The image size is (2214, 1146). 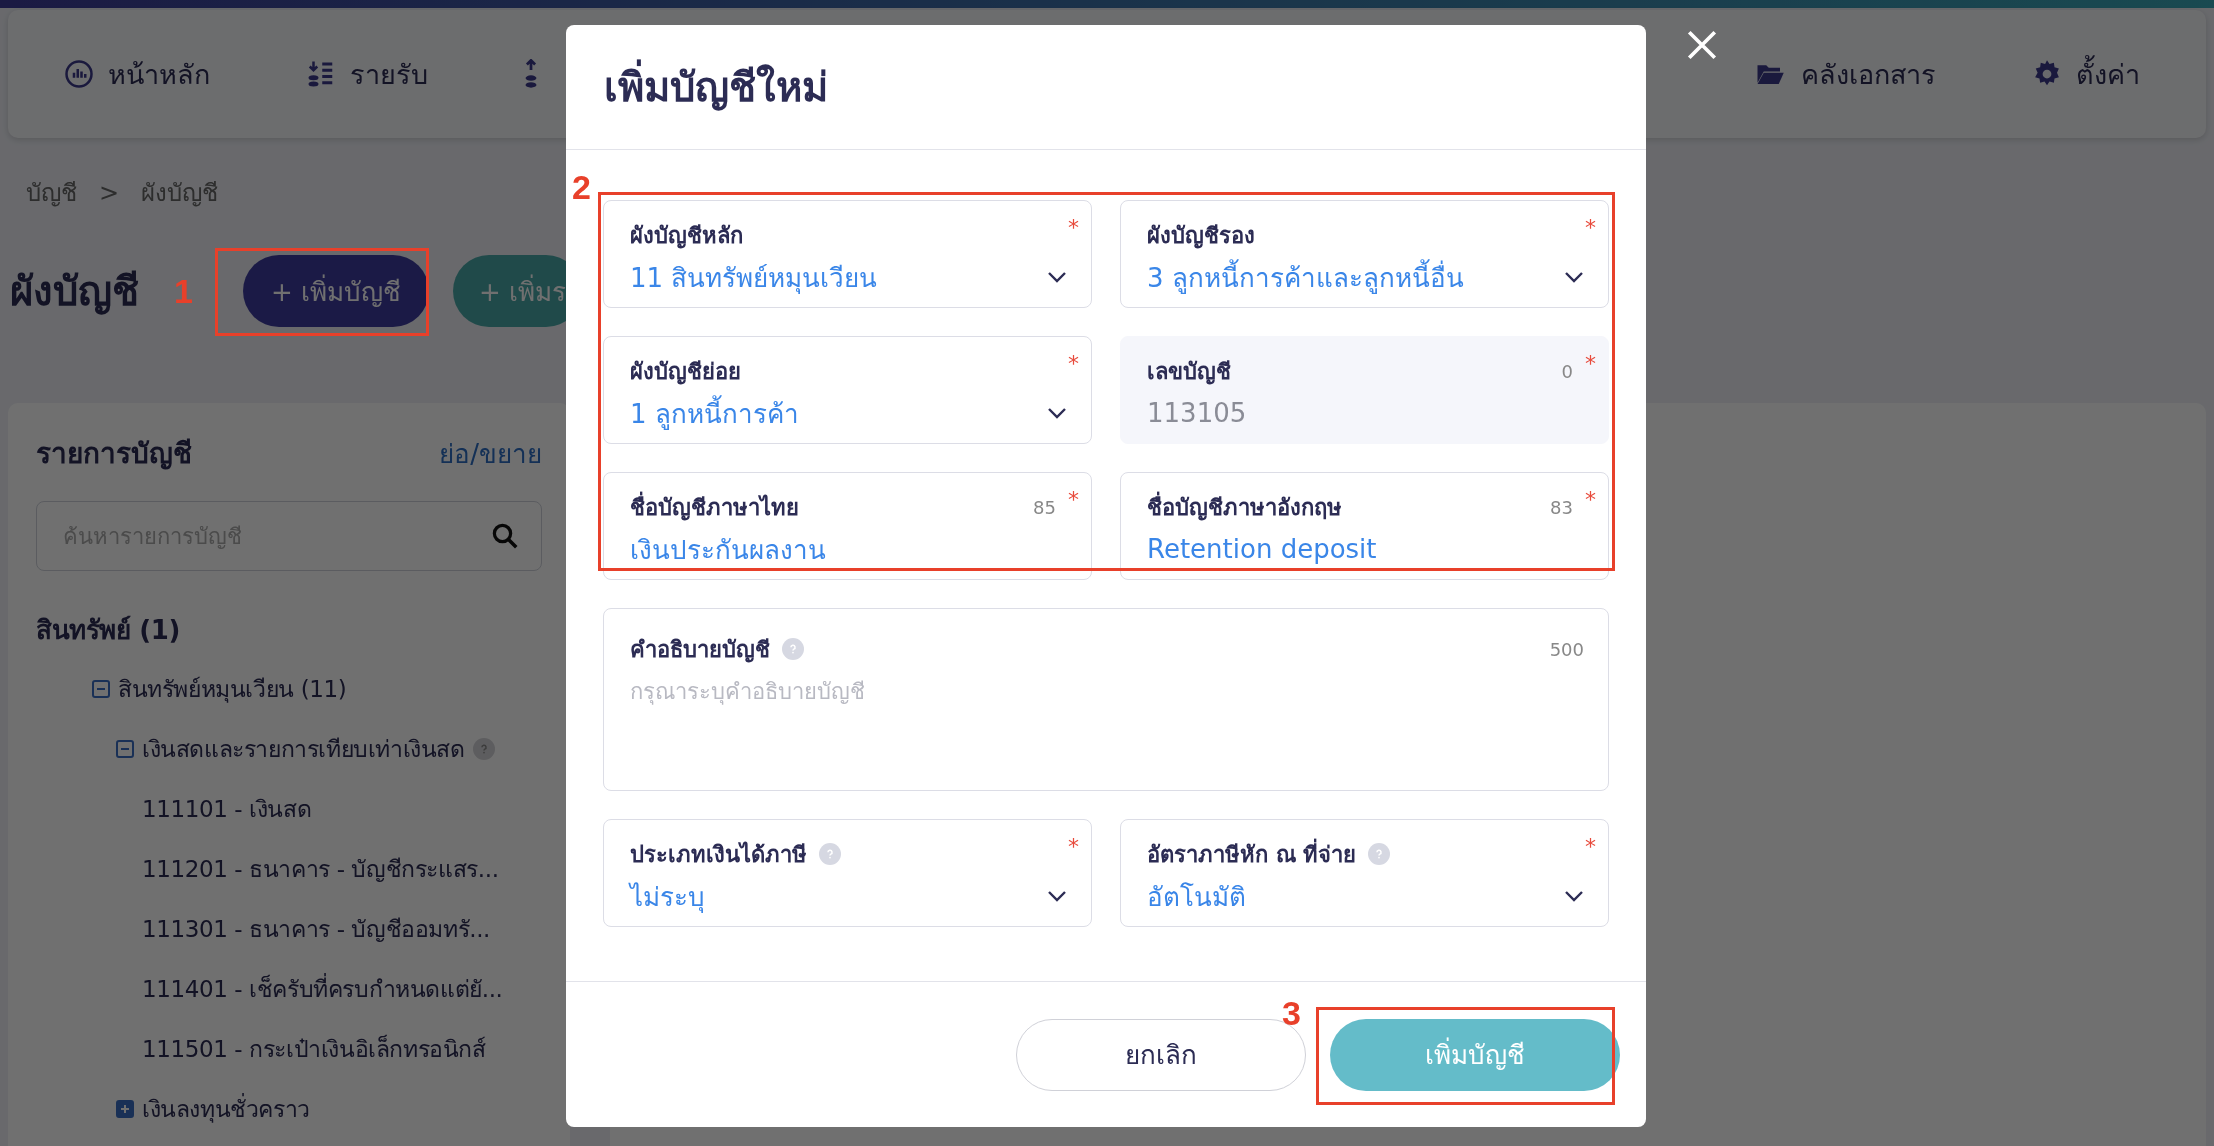 What do you see at coordinates (1702, 45) in the screenshot?
I see `close-icon` at bounding box center [1702, 45].